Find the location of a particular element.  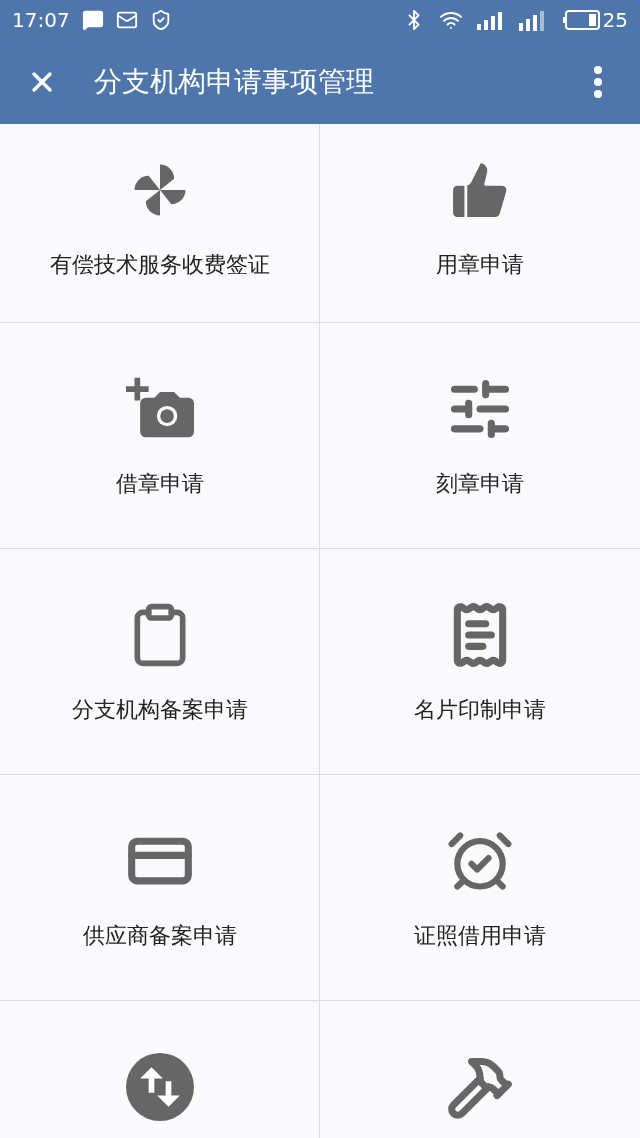

status-time: 17:07 is located at coordinates (41, 20).